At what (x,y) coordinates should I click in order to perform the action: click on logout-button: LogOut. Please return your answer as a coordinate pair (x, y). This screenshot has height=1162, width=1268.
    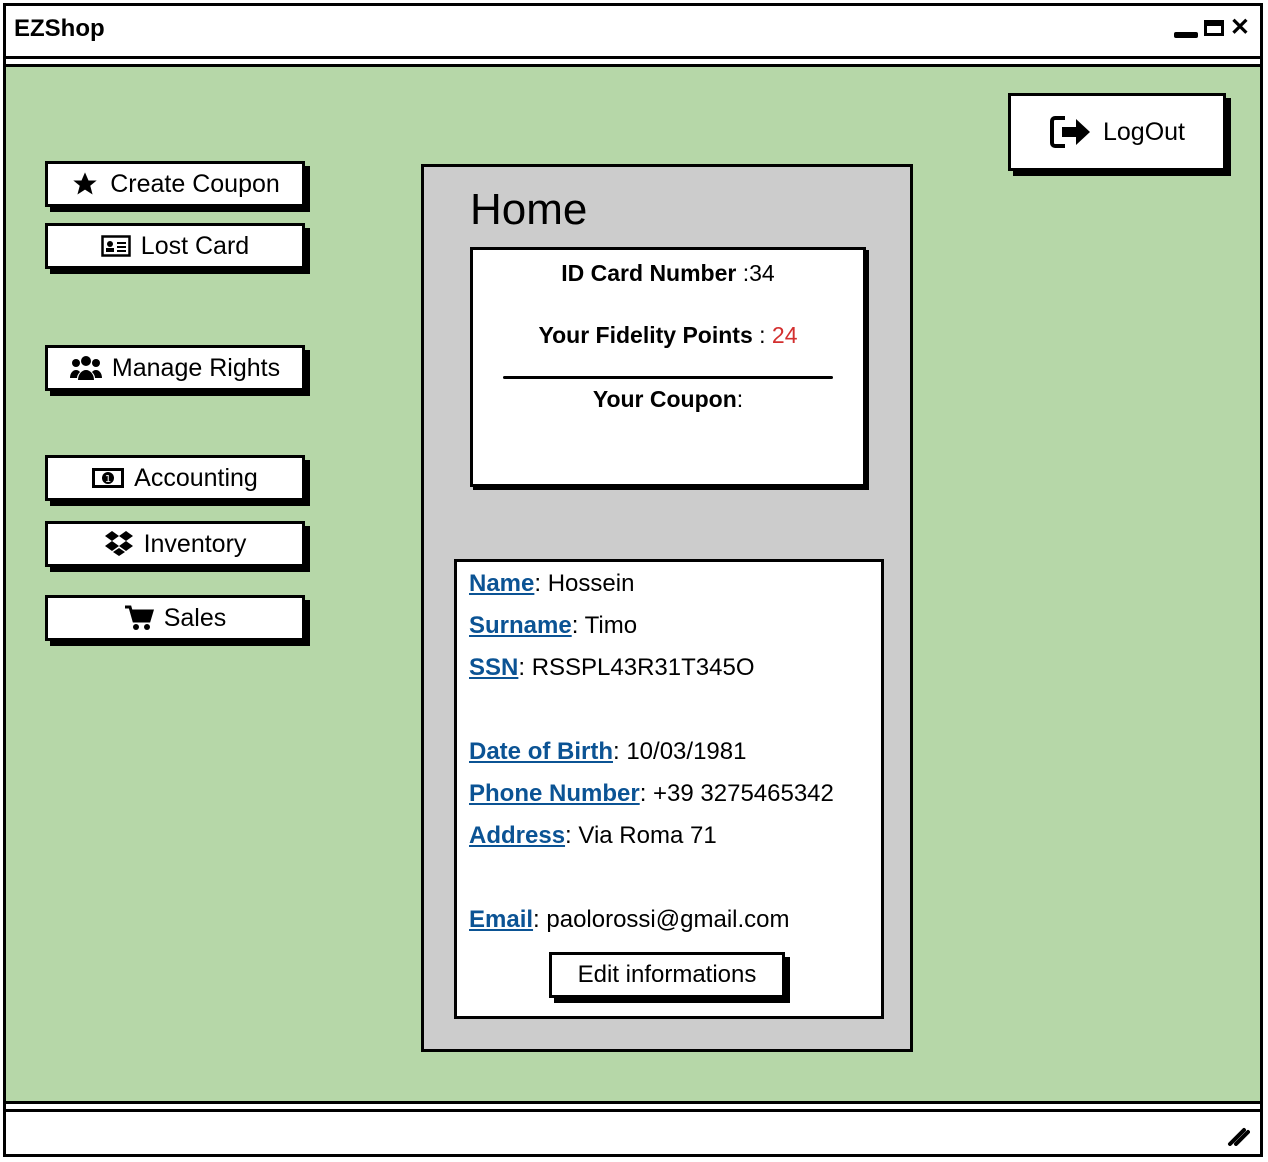
    Looking at the image, I should click on (1117, 132).